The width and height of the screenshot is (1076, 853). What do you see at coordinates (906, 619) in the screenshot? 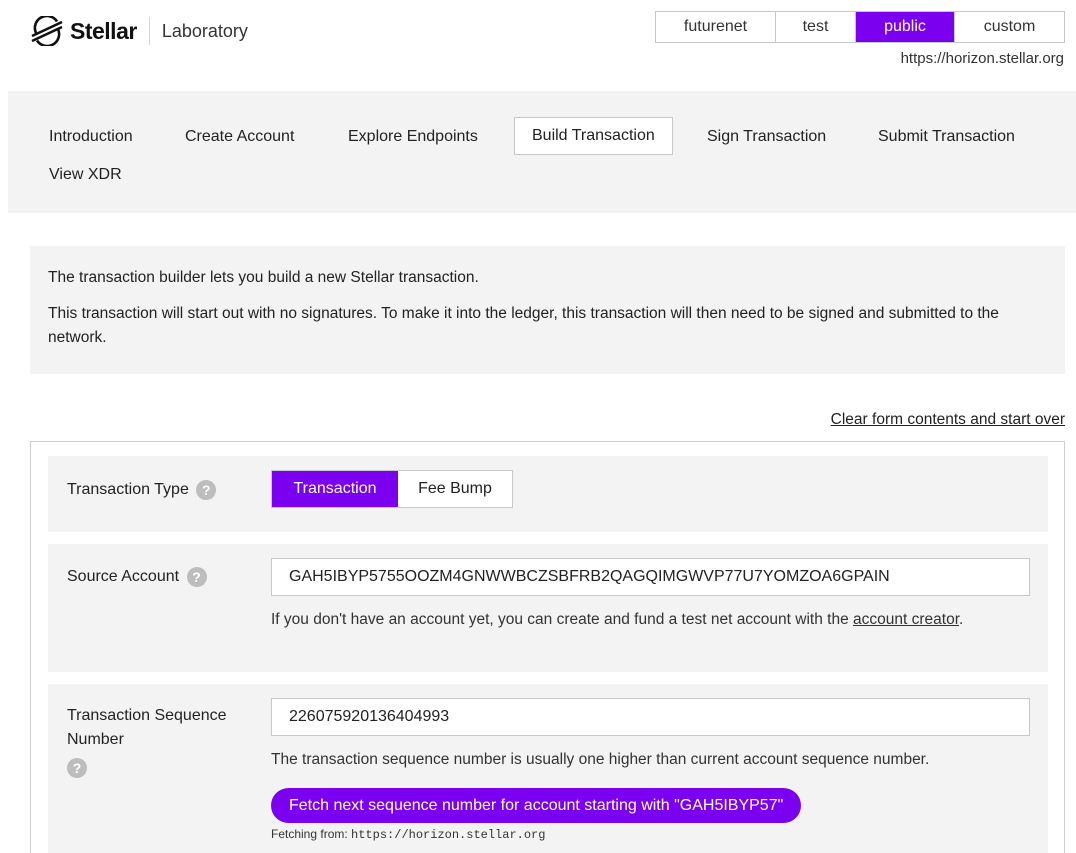
I see `account-creator-link: account creator` at bounding box center [906, 619].